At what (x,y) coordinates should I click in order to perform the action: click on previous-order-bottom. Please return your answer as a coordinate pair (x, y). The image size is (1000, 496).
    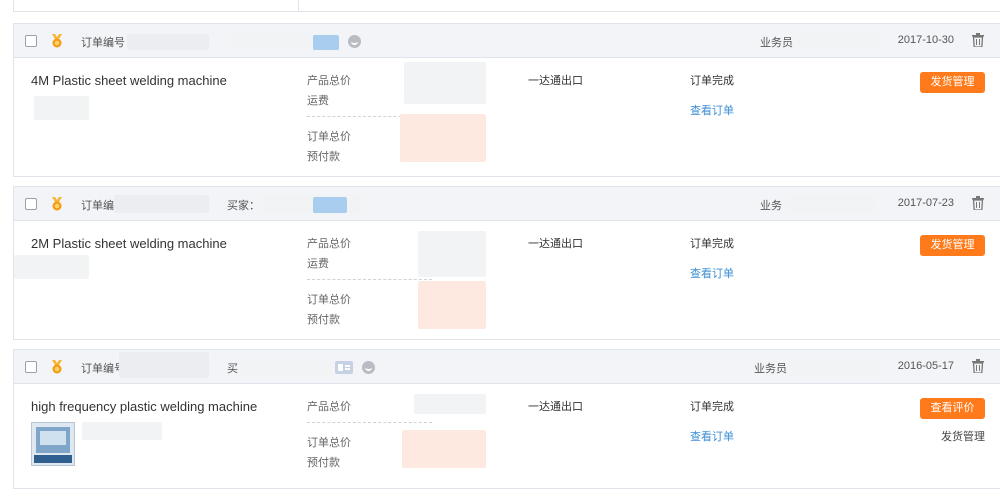
    Looking at the image, I should click on (506, 6).